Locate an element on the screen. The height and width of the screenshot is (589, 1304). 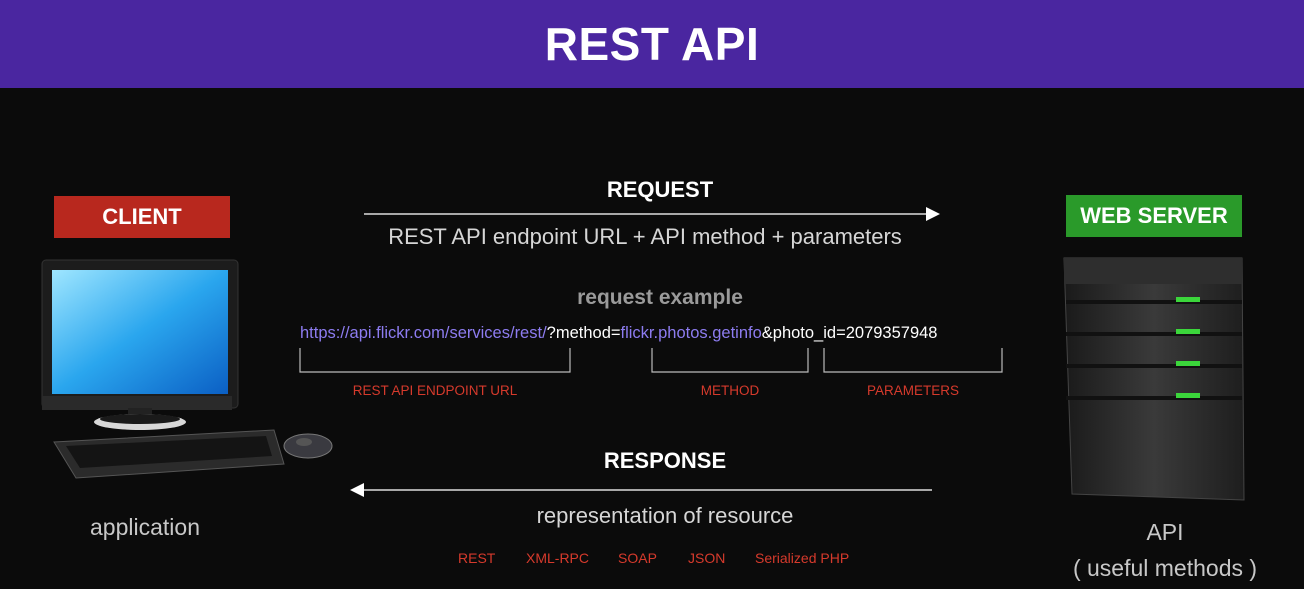
request-example-title: request example is located at coordinates (660, 297).